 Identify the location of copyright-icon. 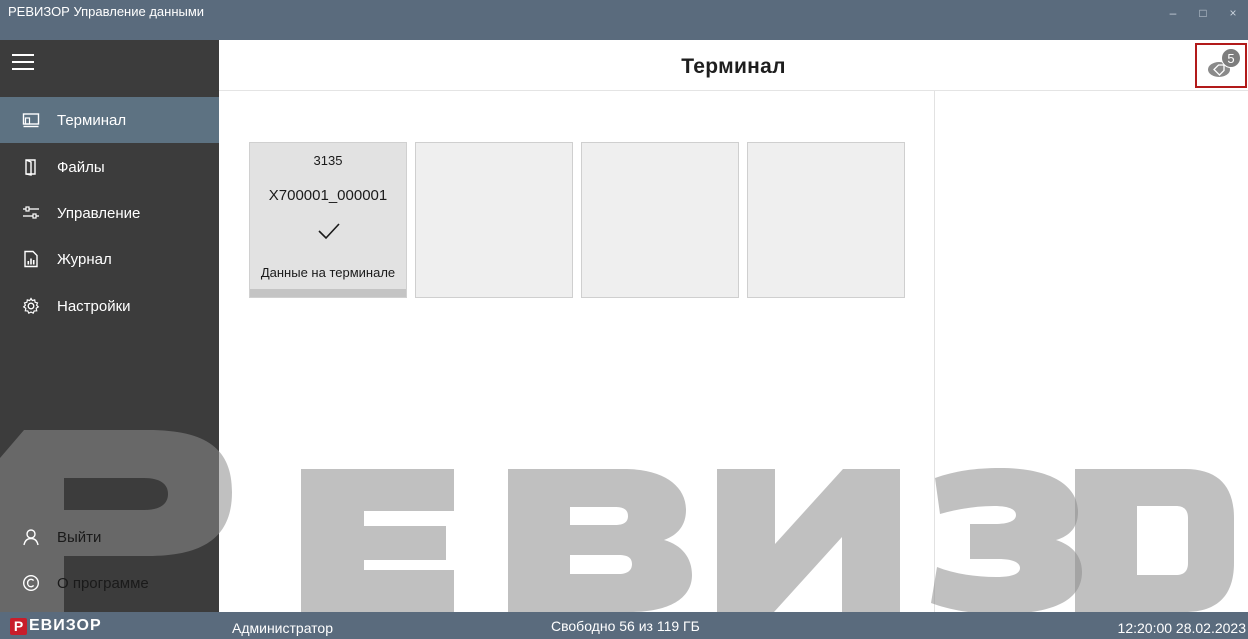
(31, 583).